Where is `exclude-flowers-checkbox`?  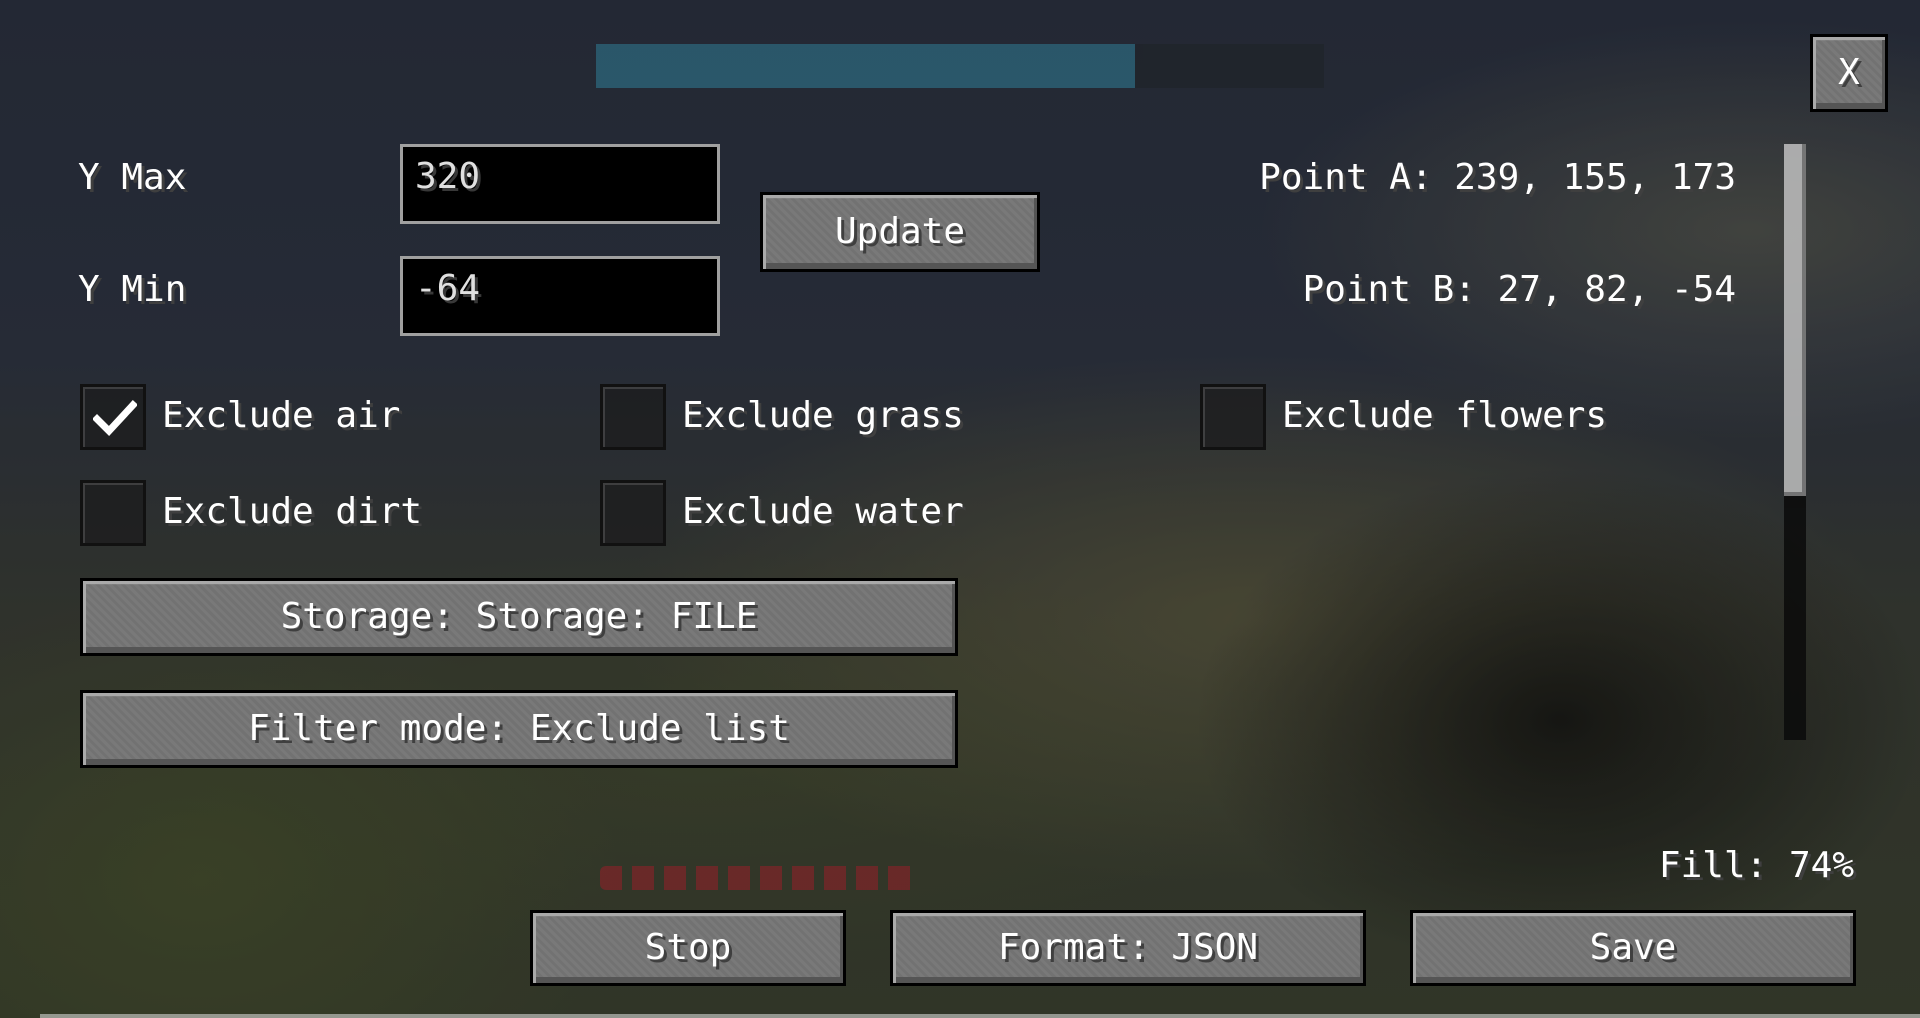 exclude-flowers-checkbox is located at coordinates (1233, 417).